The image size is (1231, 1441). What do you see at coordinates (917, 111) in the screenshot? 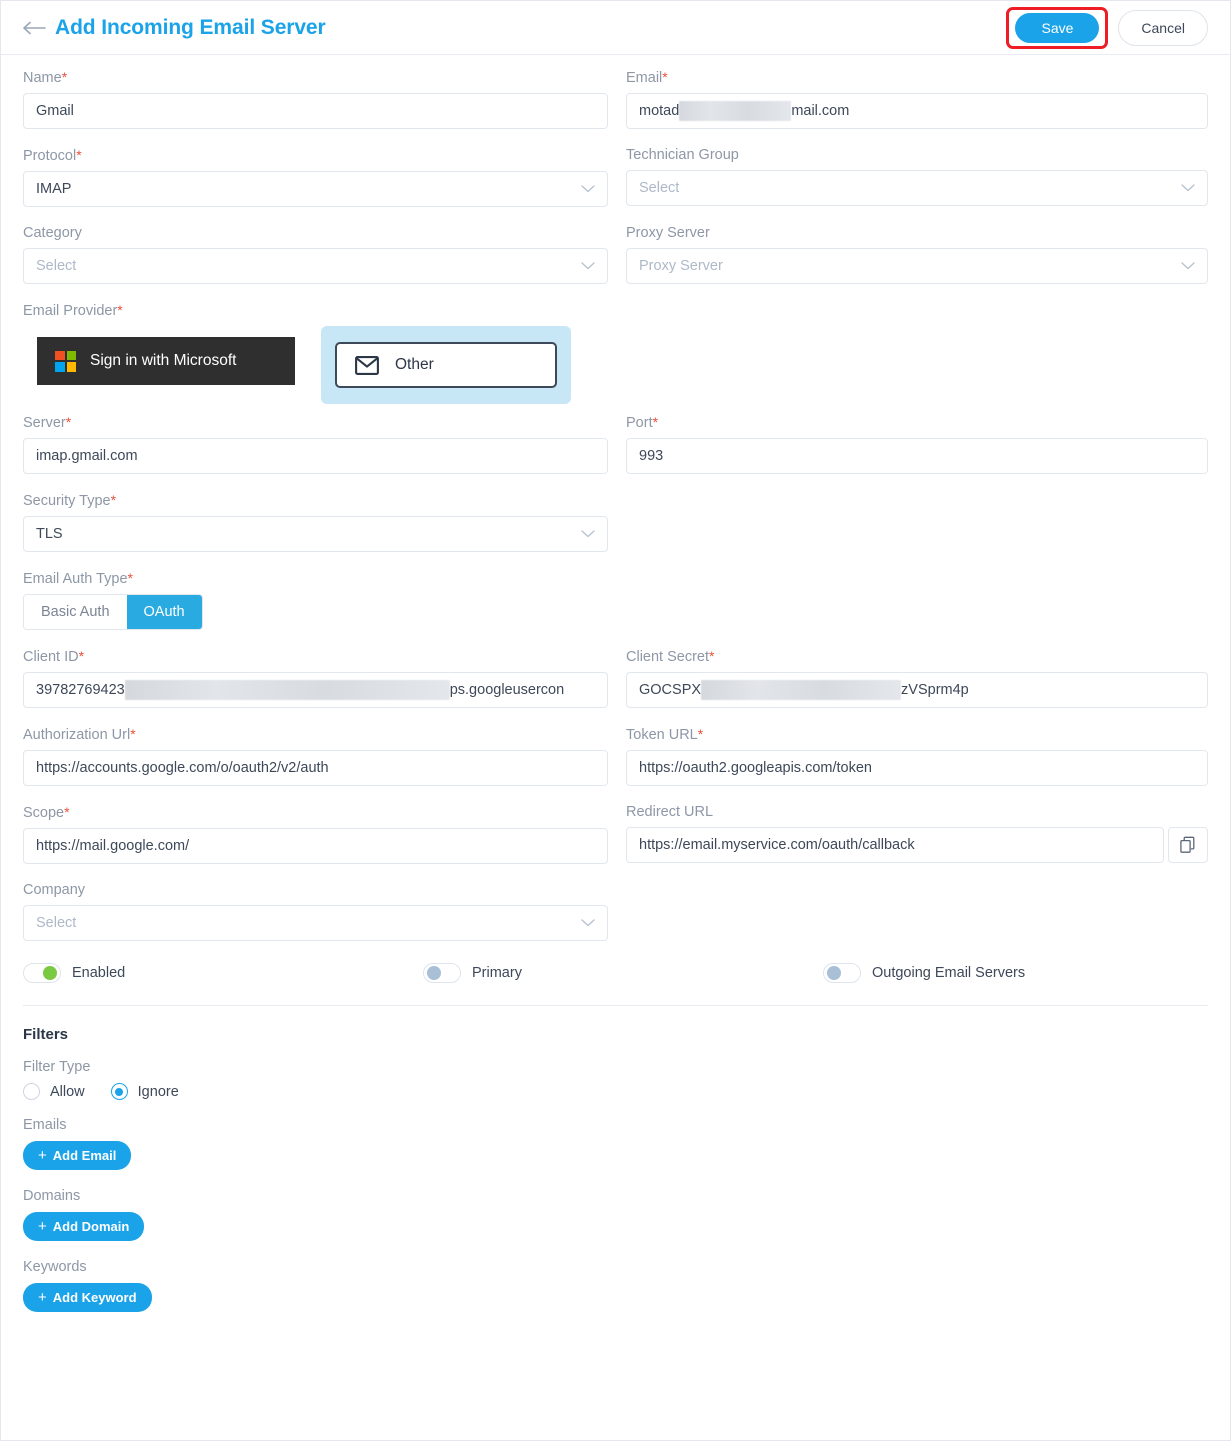
I see `email-input: motad mail.com` at bounding box center [917, 111].